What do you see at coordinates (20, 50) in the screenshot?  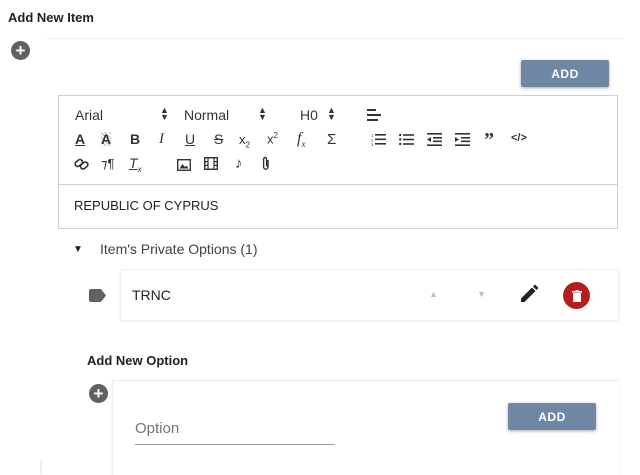 I see `add-item-plus-icon: +` at bounding box center [20, 50].